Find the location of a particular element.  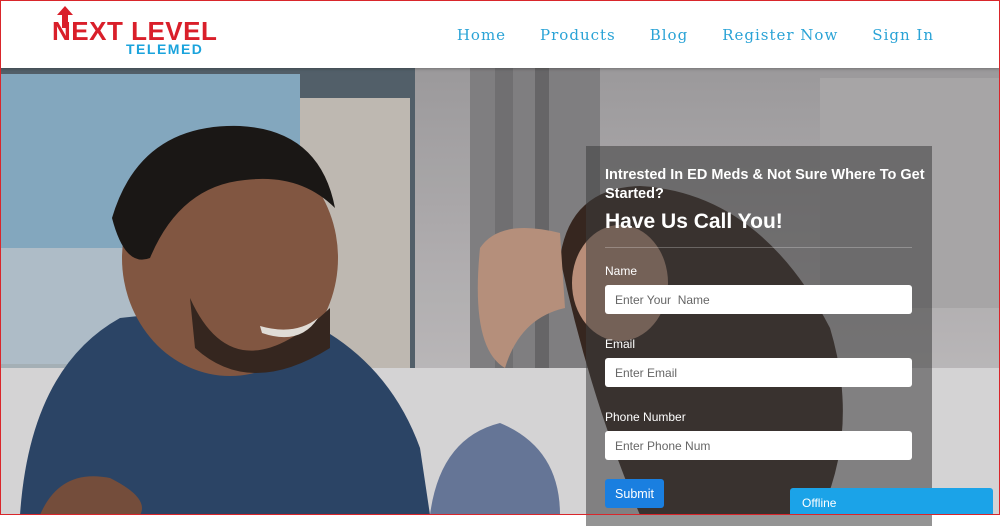

phone-input is located at coordinates (758, 445).